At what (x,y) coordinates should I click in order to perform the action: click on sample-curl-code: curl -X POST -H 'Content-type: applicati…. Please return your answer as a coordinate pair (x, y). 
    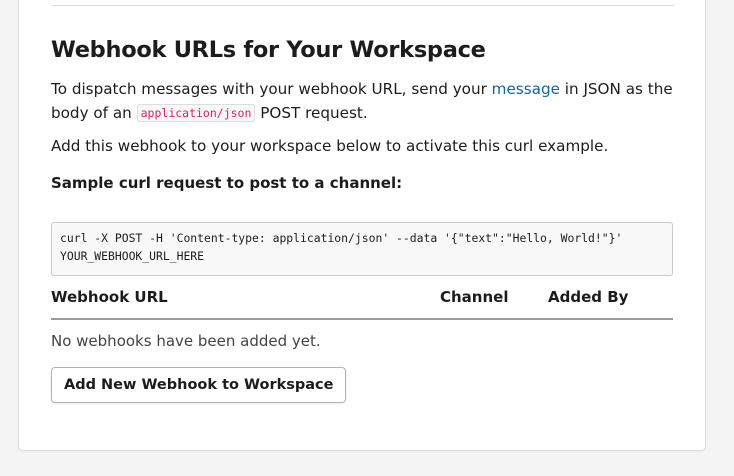
    Looking at the image, I should click on (362, 249).